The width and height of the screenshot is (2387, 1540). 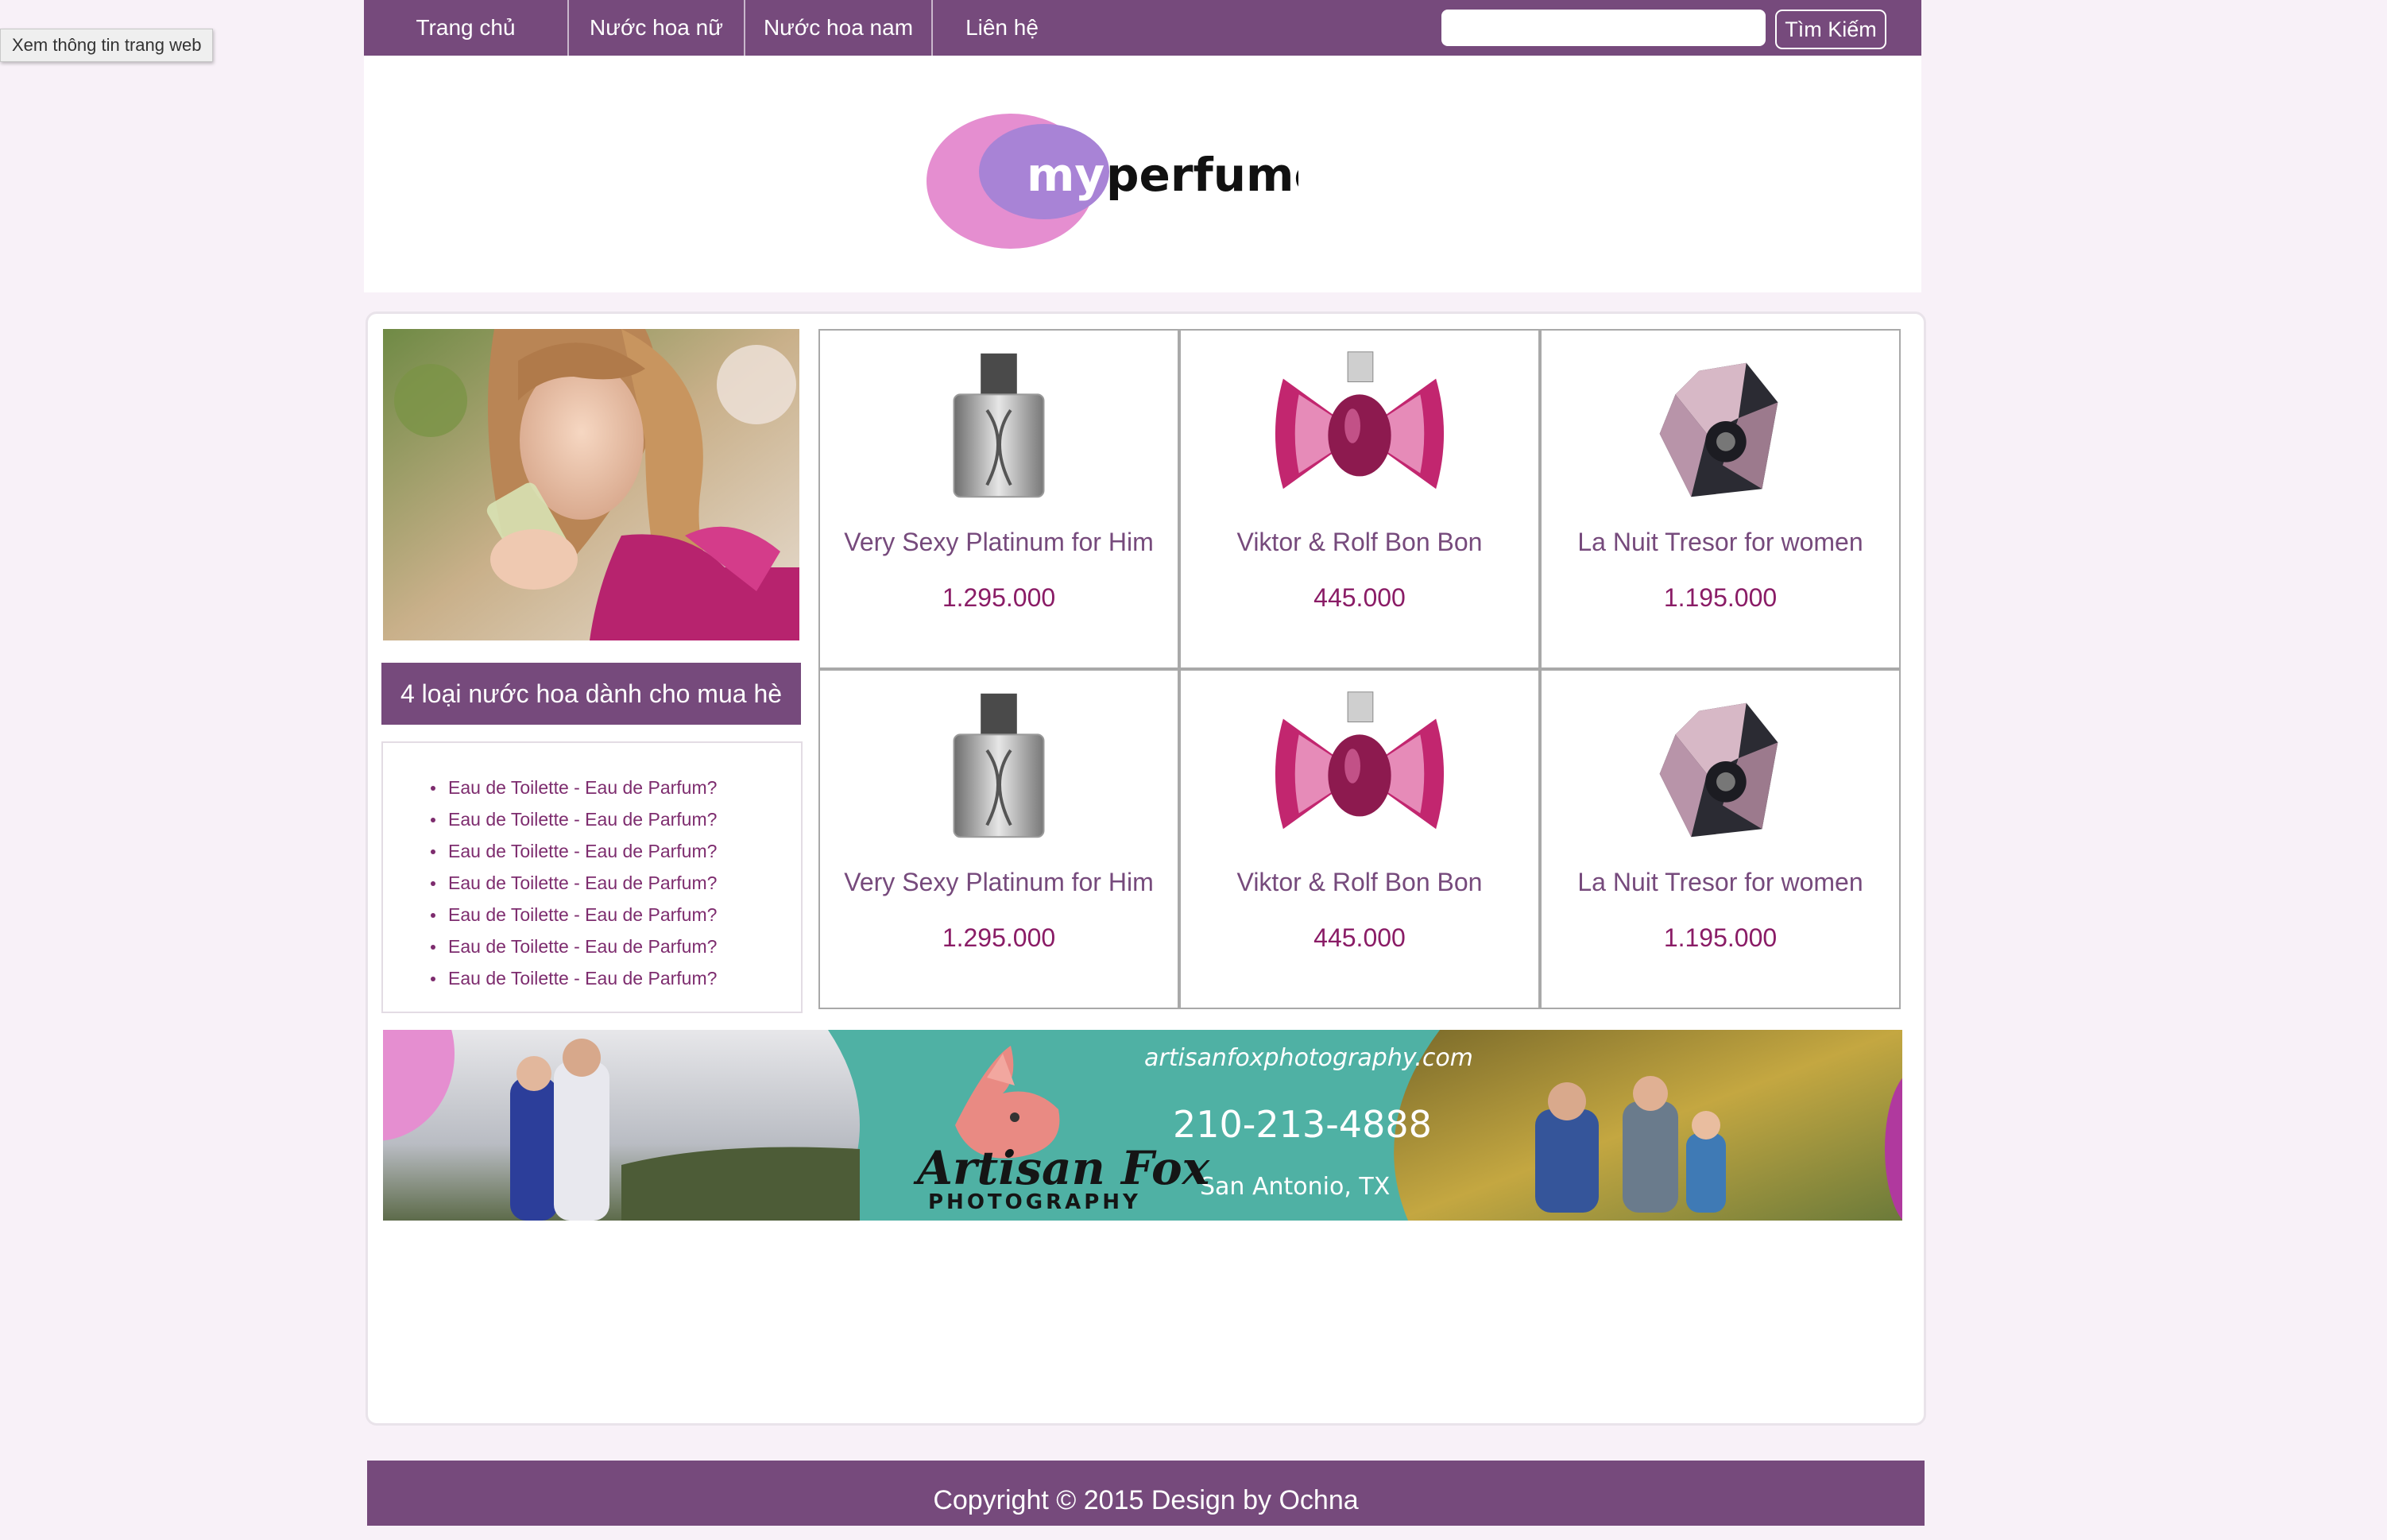 I want to click on banner-location: San Antonio, TX, so click(x=1295, y=1187).